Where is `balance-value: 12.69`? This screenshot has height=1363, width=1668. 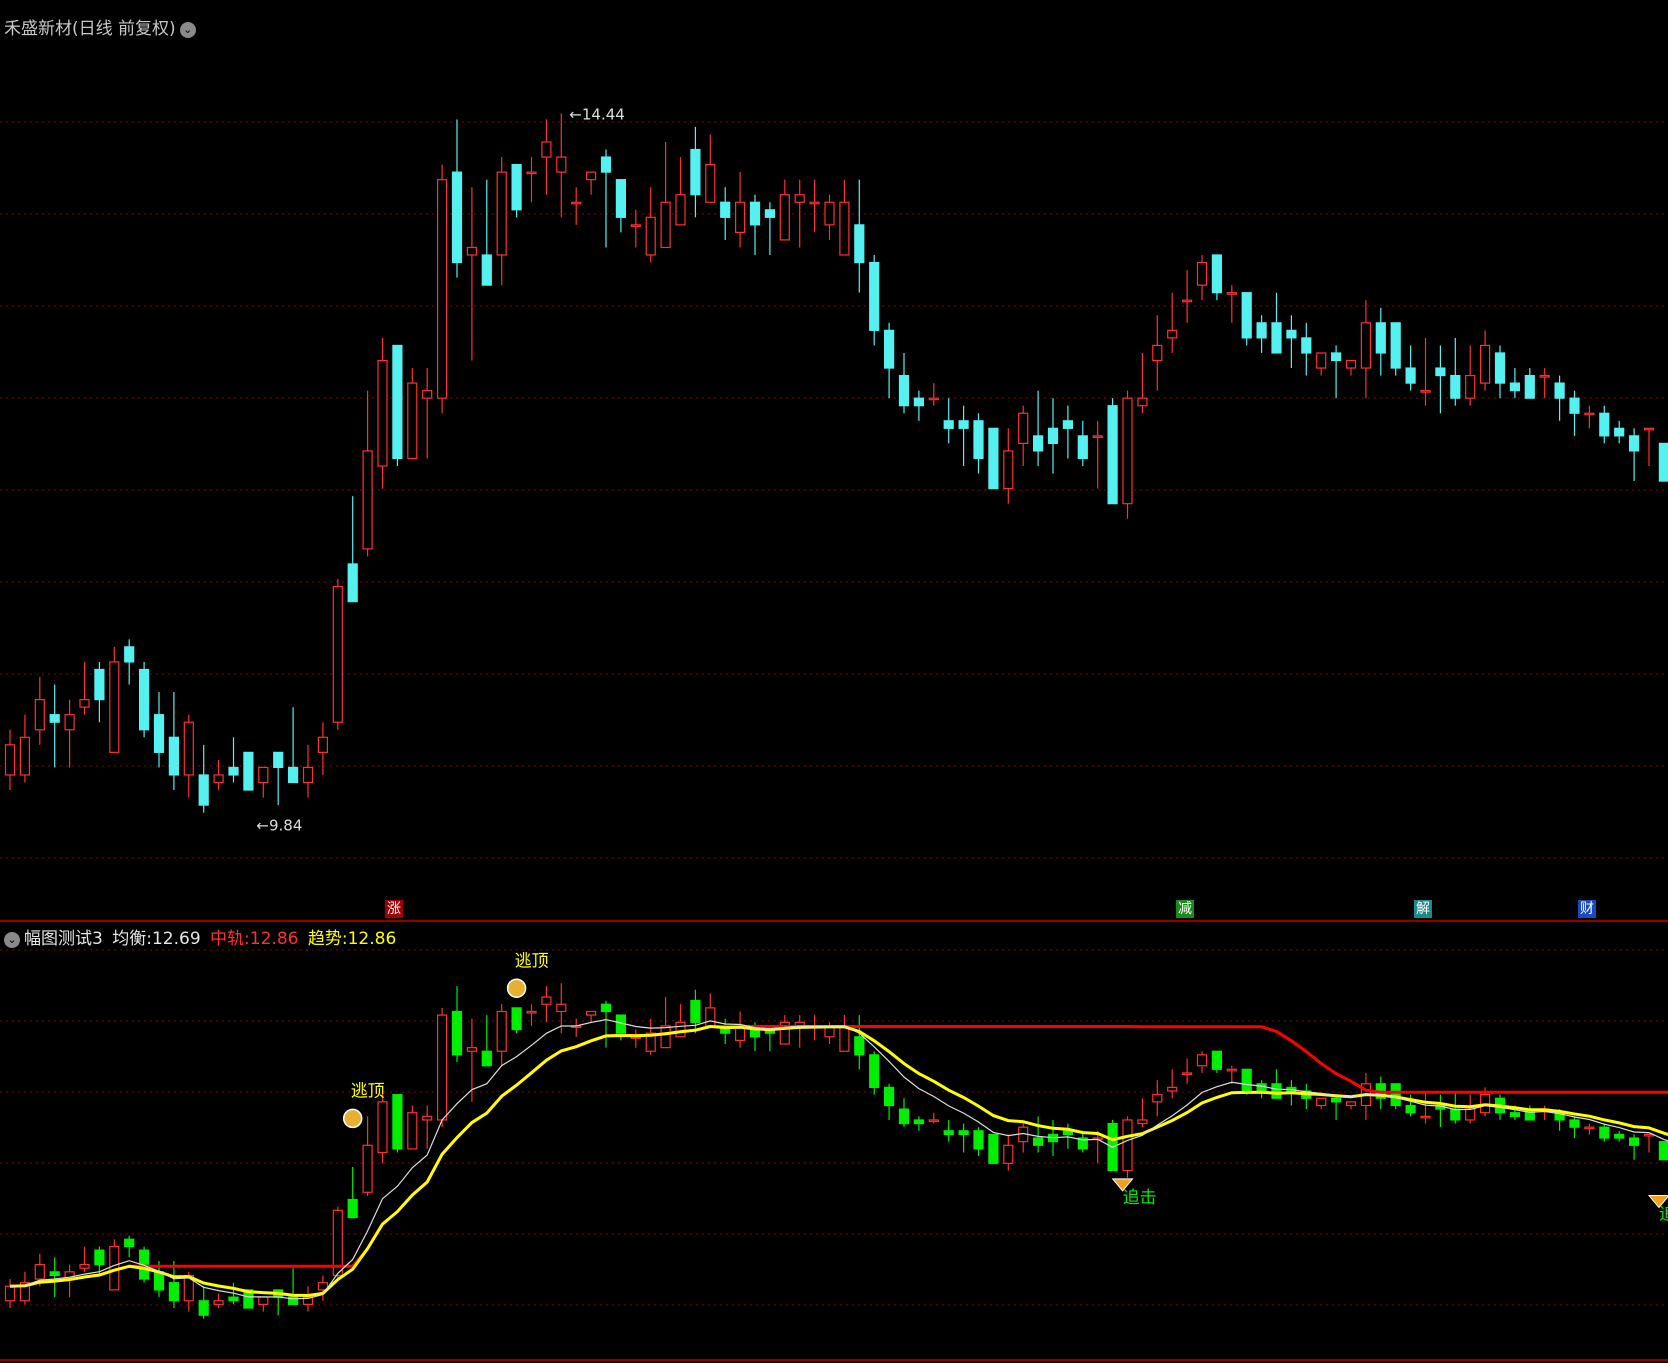 balance-value: 12.69 is located at coordinates (176, 939).